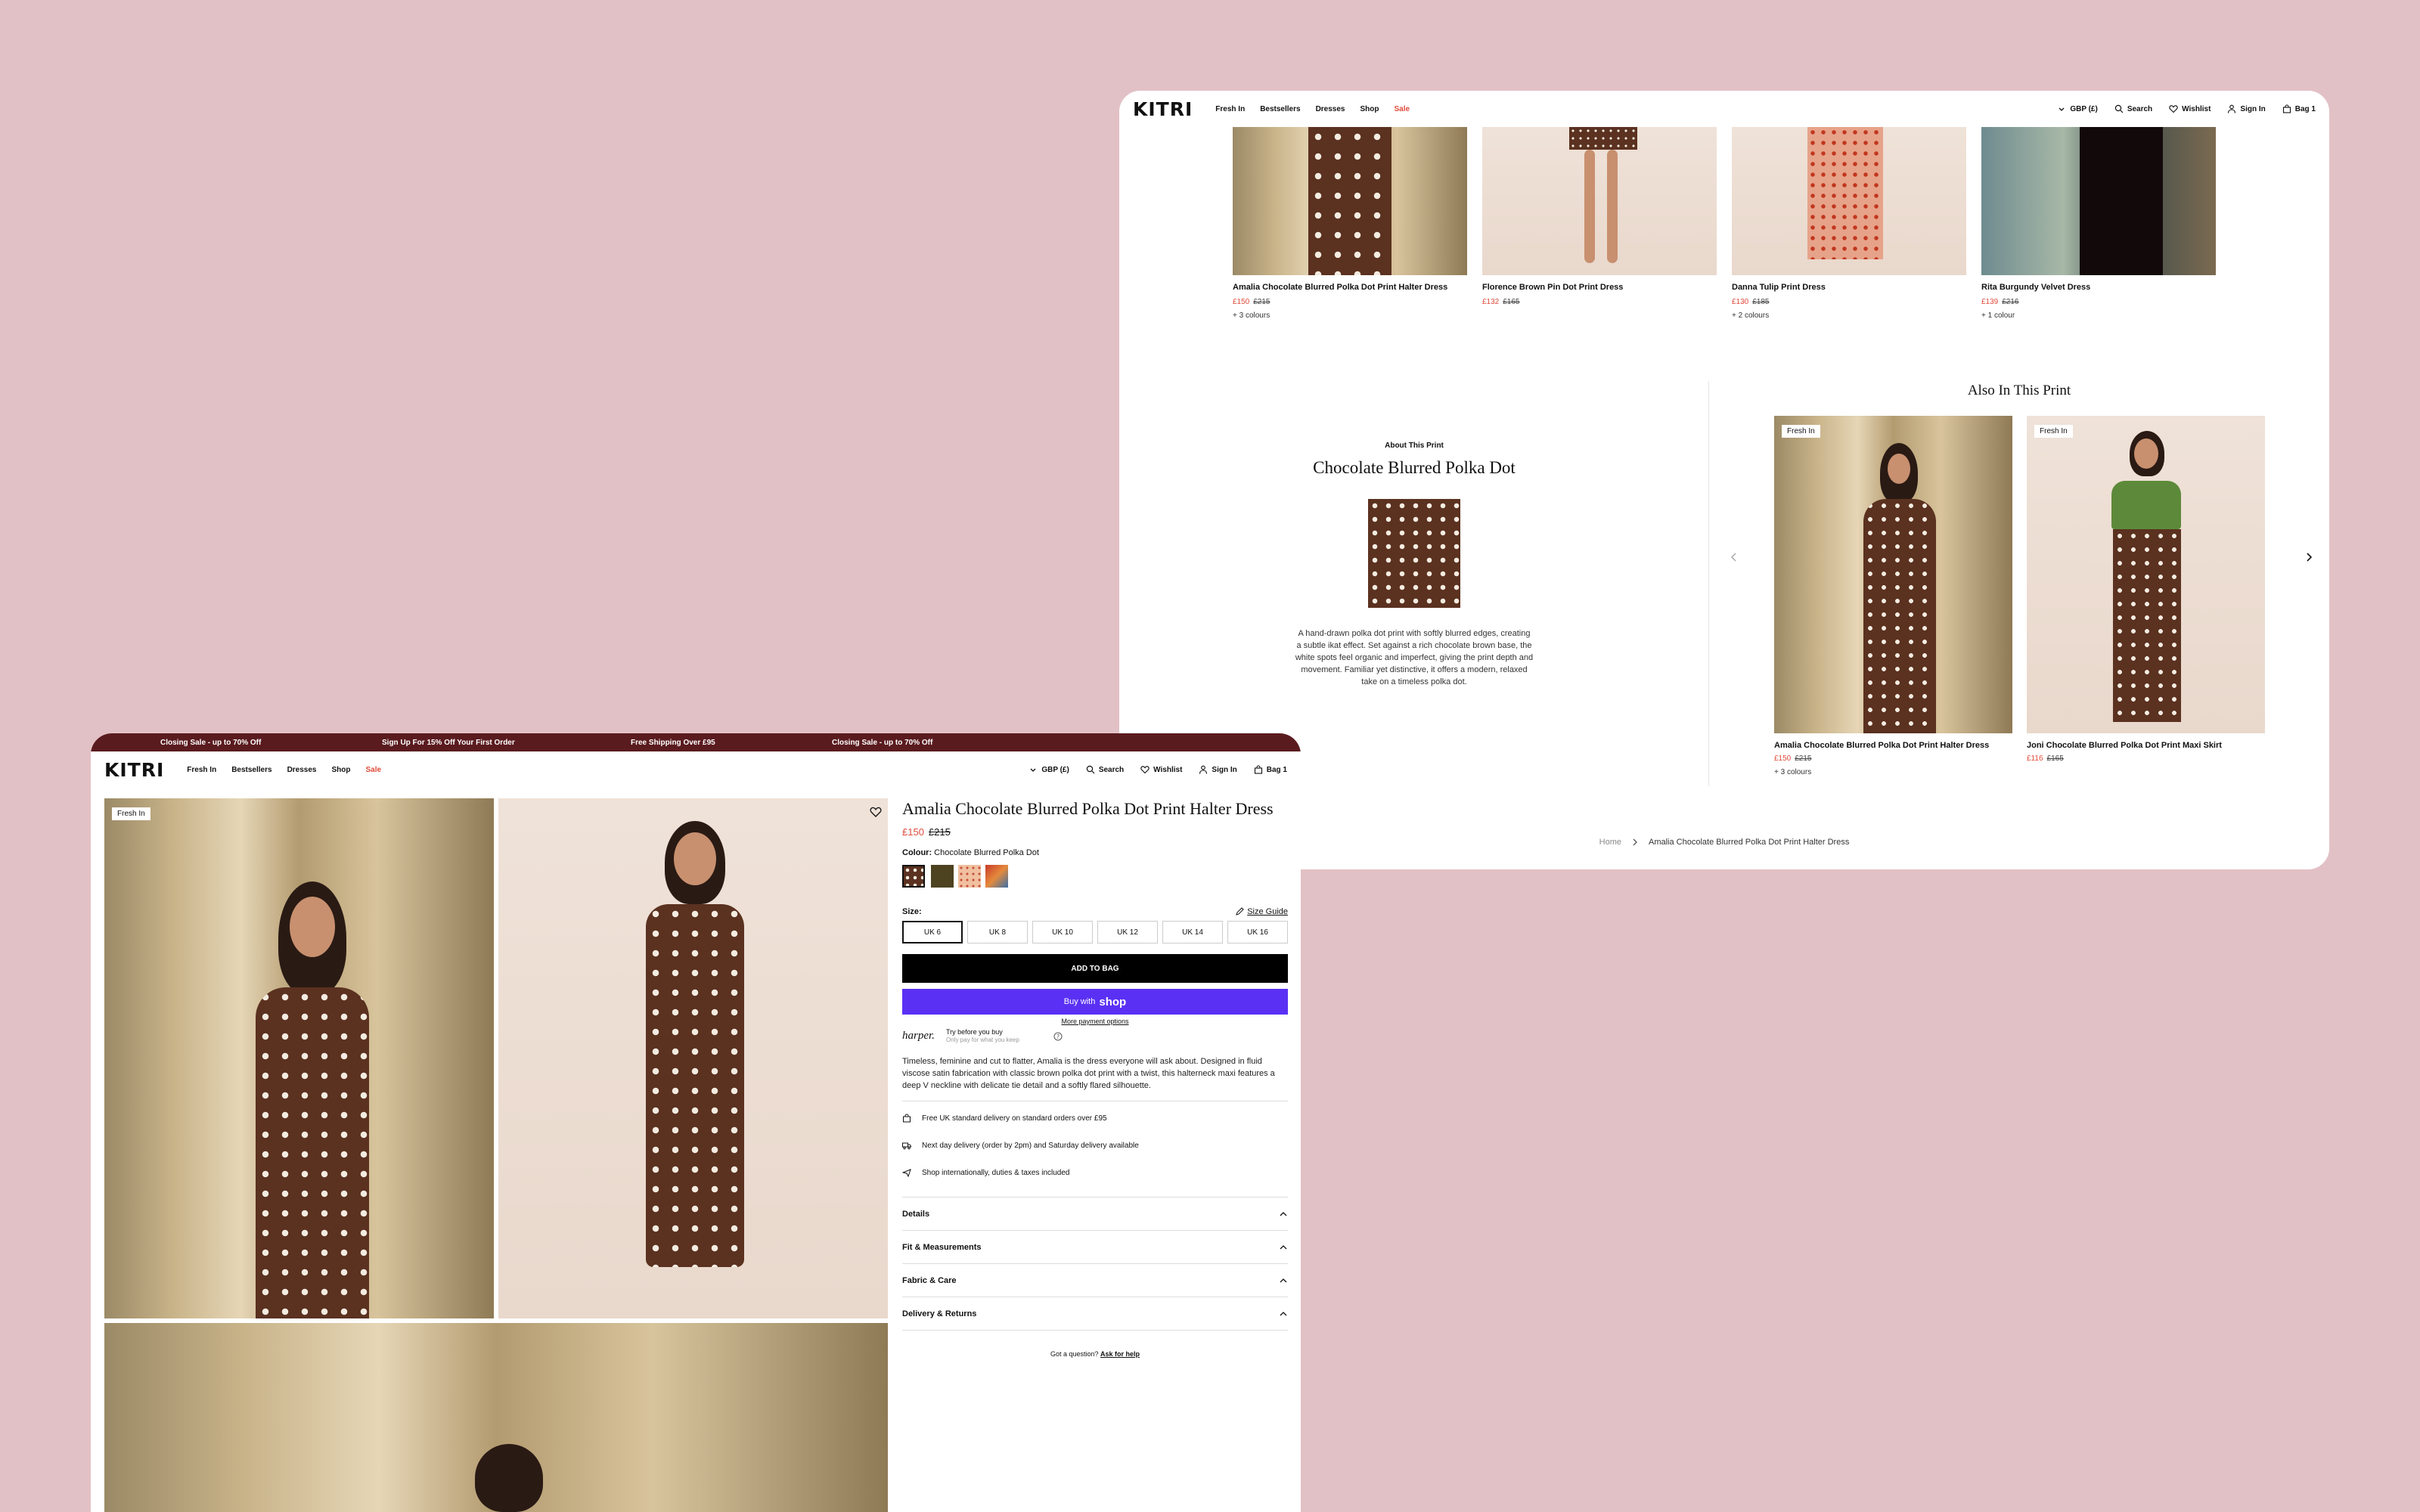 This screenshot has width=2420, height=1512. Describe the element at coordinates (2231, 109) in the screenshot. I see `user-icon` at that location.